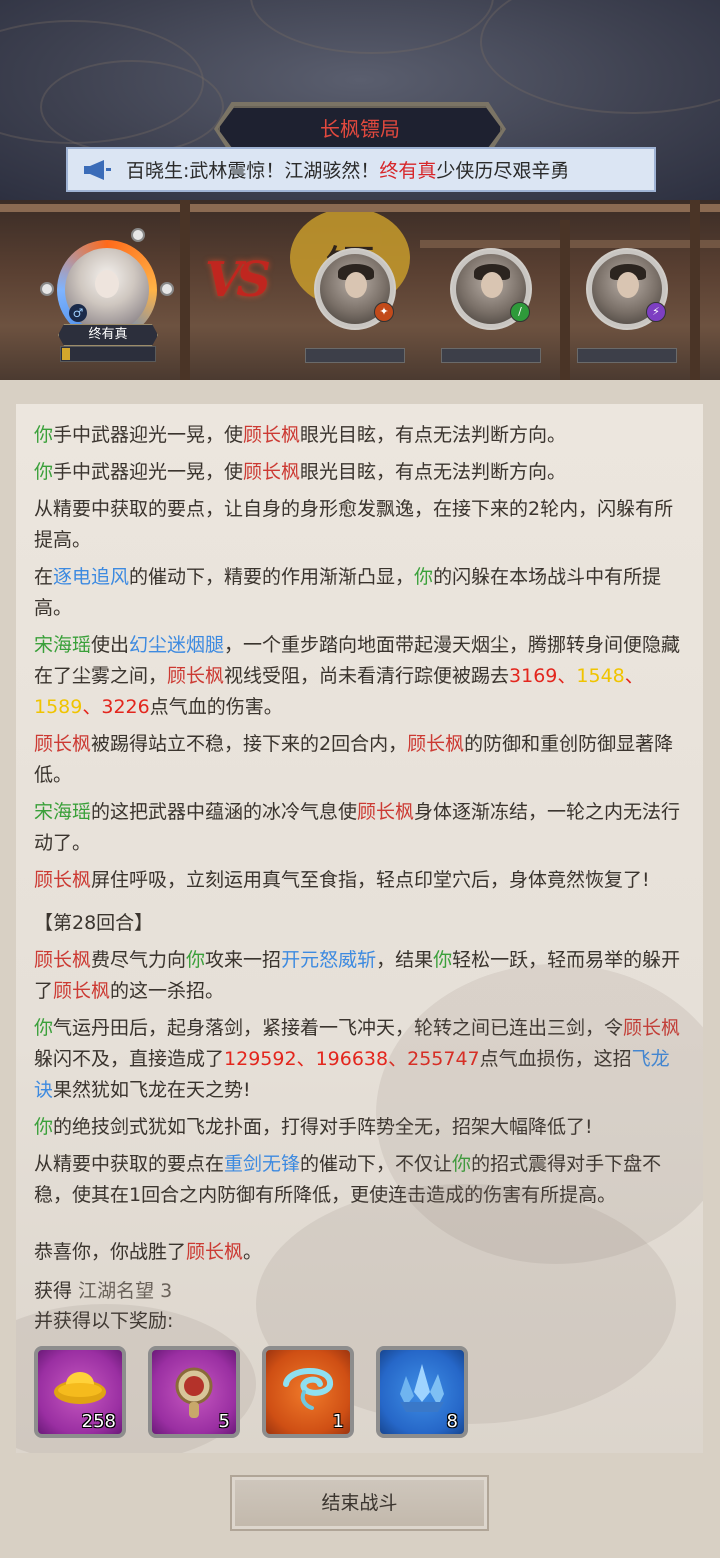 Image resolution: width=720 pixels, height=1558 pixels. Describe the element at coordinates (78, 313) in the screenshot. I see `male-gender-icon: ♂` at that location.